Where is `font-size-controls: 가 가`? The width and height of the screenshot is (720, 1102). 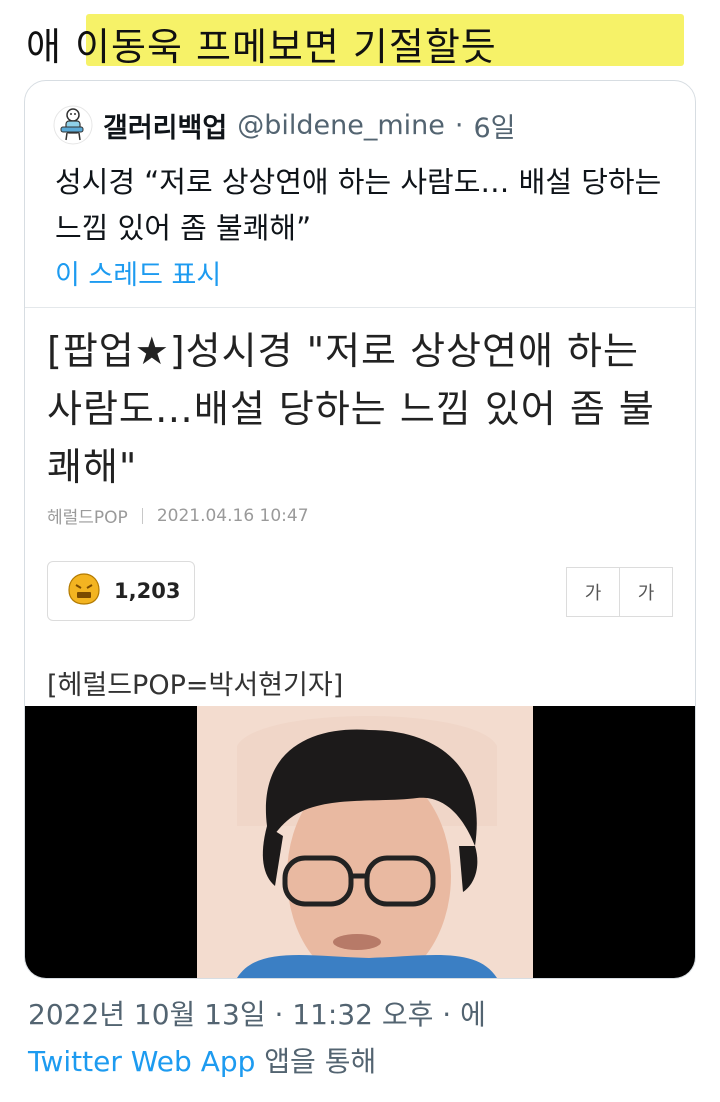 font-size-controls: 가 가 is located at coordinates (619, 592).